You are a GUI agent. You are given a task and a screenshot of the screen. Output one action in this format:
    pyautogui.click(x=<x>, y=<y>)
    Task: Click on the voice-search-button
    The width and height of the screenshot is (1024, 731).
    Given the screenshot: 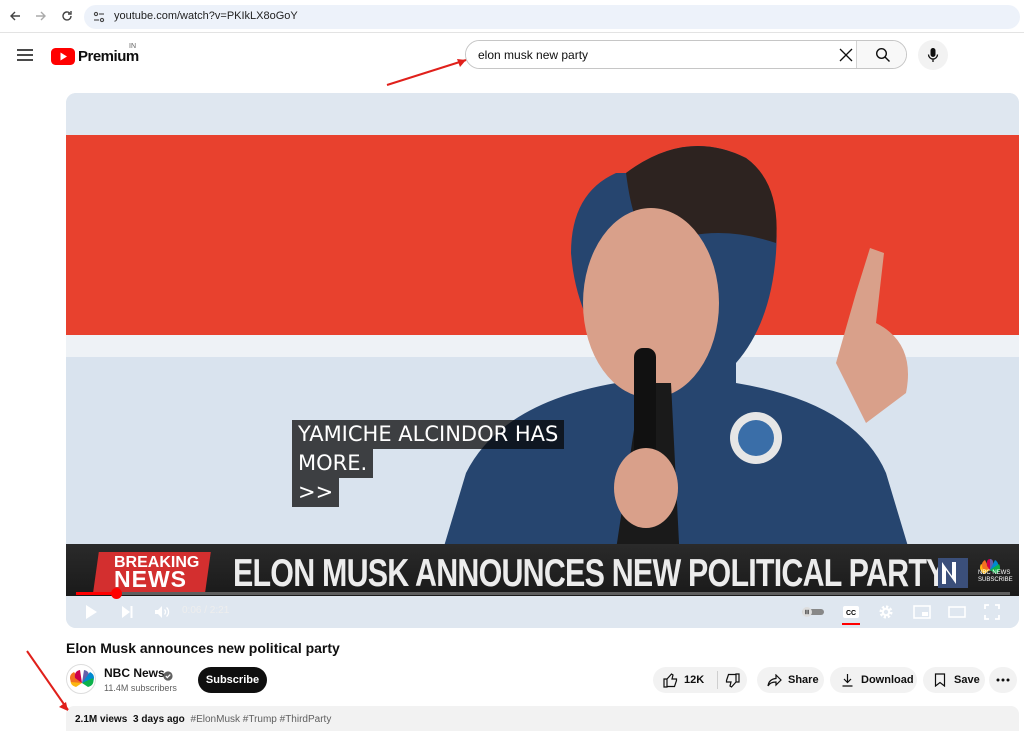 What is the action you would take?
    pyautogui.click(x=933, y=55)
    